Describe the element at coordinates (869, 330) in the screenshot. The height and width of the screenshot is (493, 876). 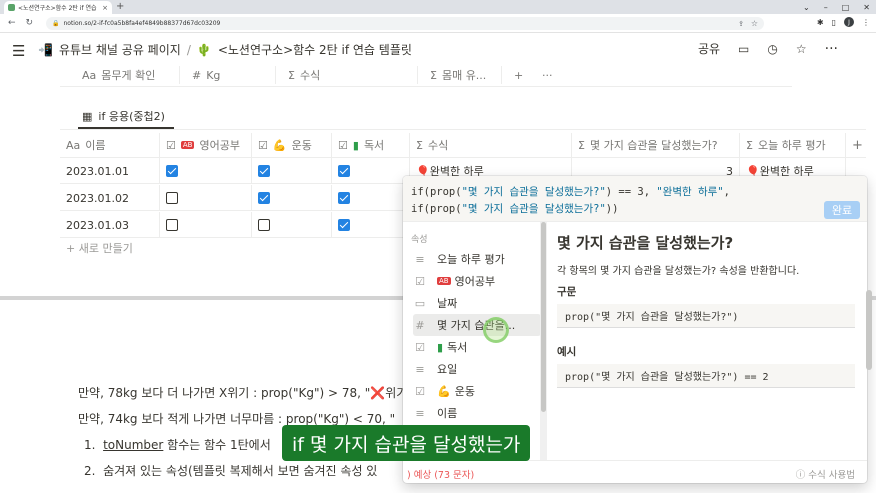
I see `page-scrollbar` at that location.